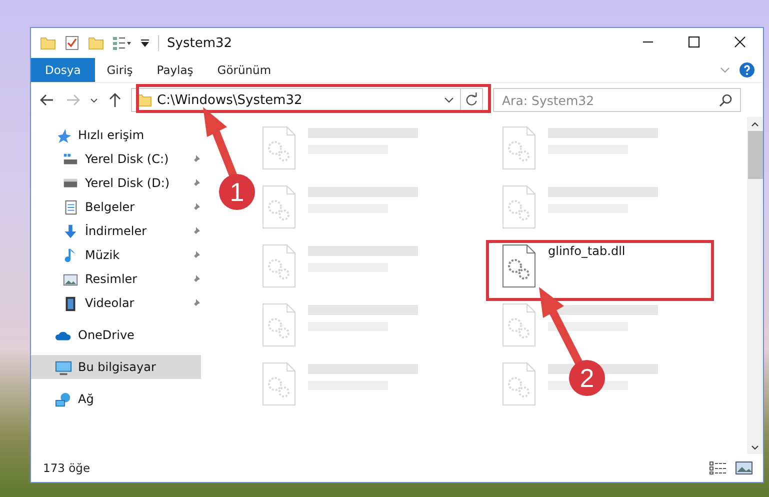  Describe the element at coordinates (726, 100) in the screenshot. I see `search-icon` at that location.